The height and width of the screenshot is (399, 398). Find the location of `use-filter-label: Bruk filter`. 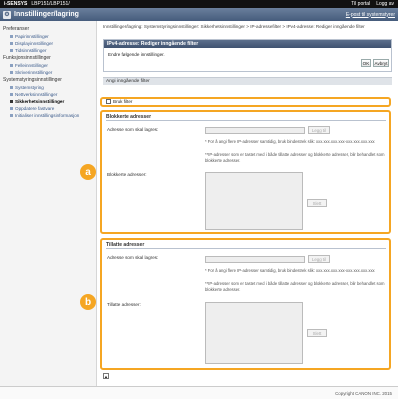

use-filter-label: Bruk filter is located at coordinates (123, 101).